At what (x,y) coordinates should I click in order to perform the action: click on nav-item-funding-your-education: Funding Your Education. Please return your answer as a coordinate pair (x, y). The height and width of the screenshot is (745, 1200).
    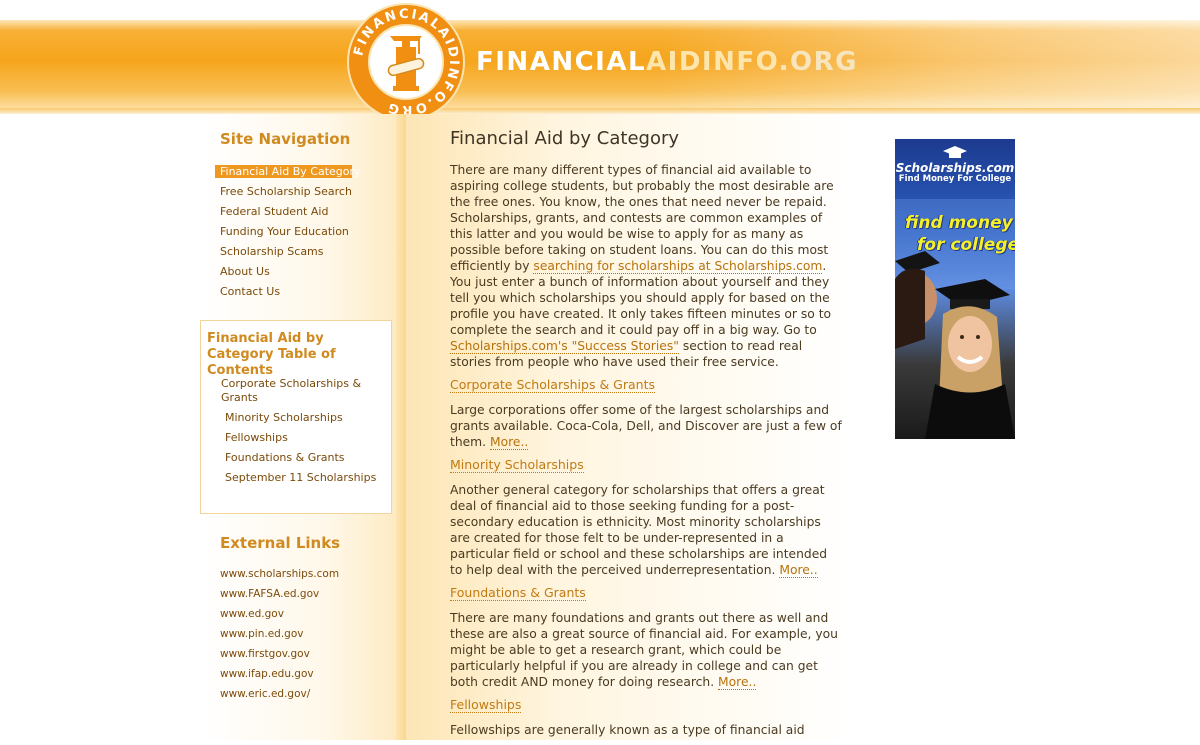
    Looking at the image, I should click on (305, 232).